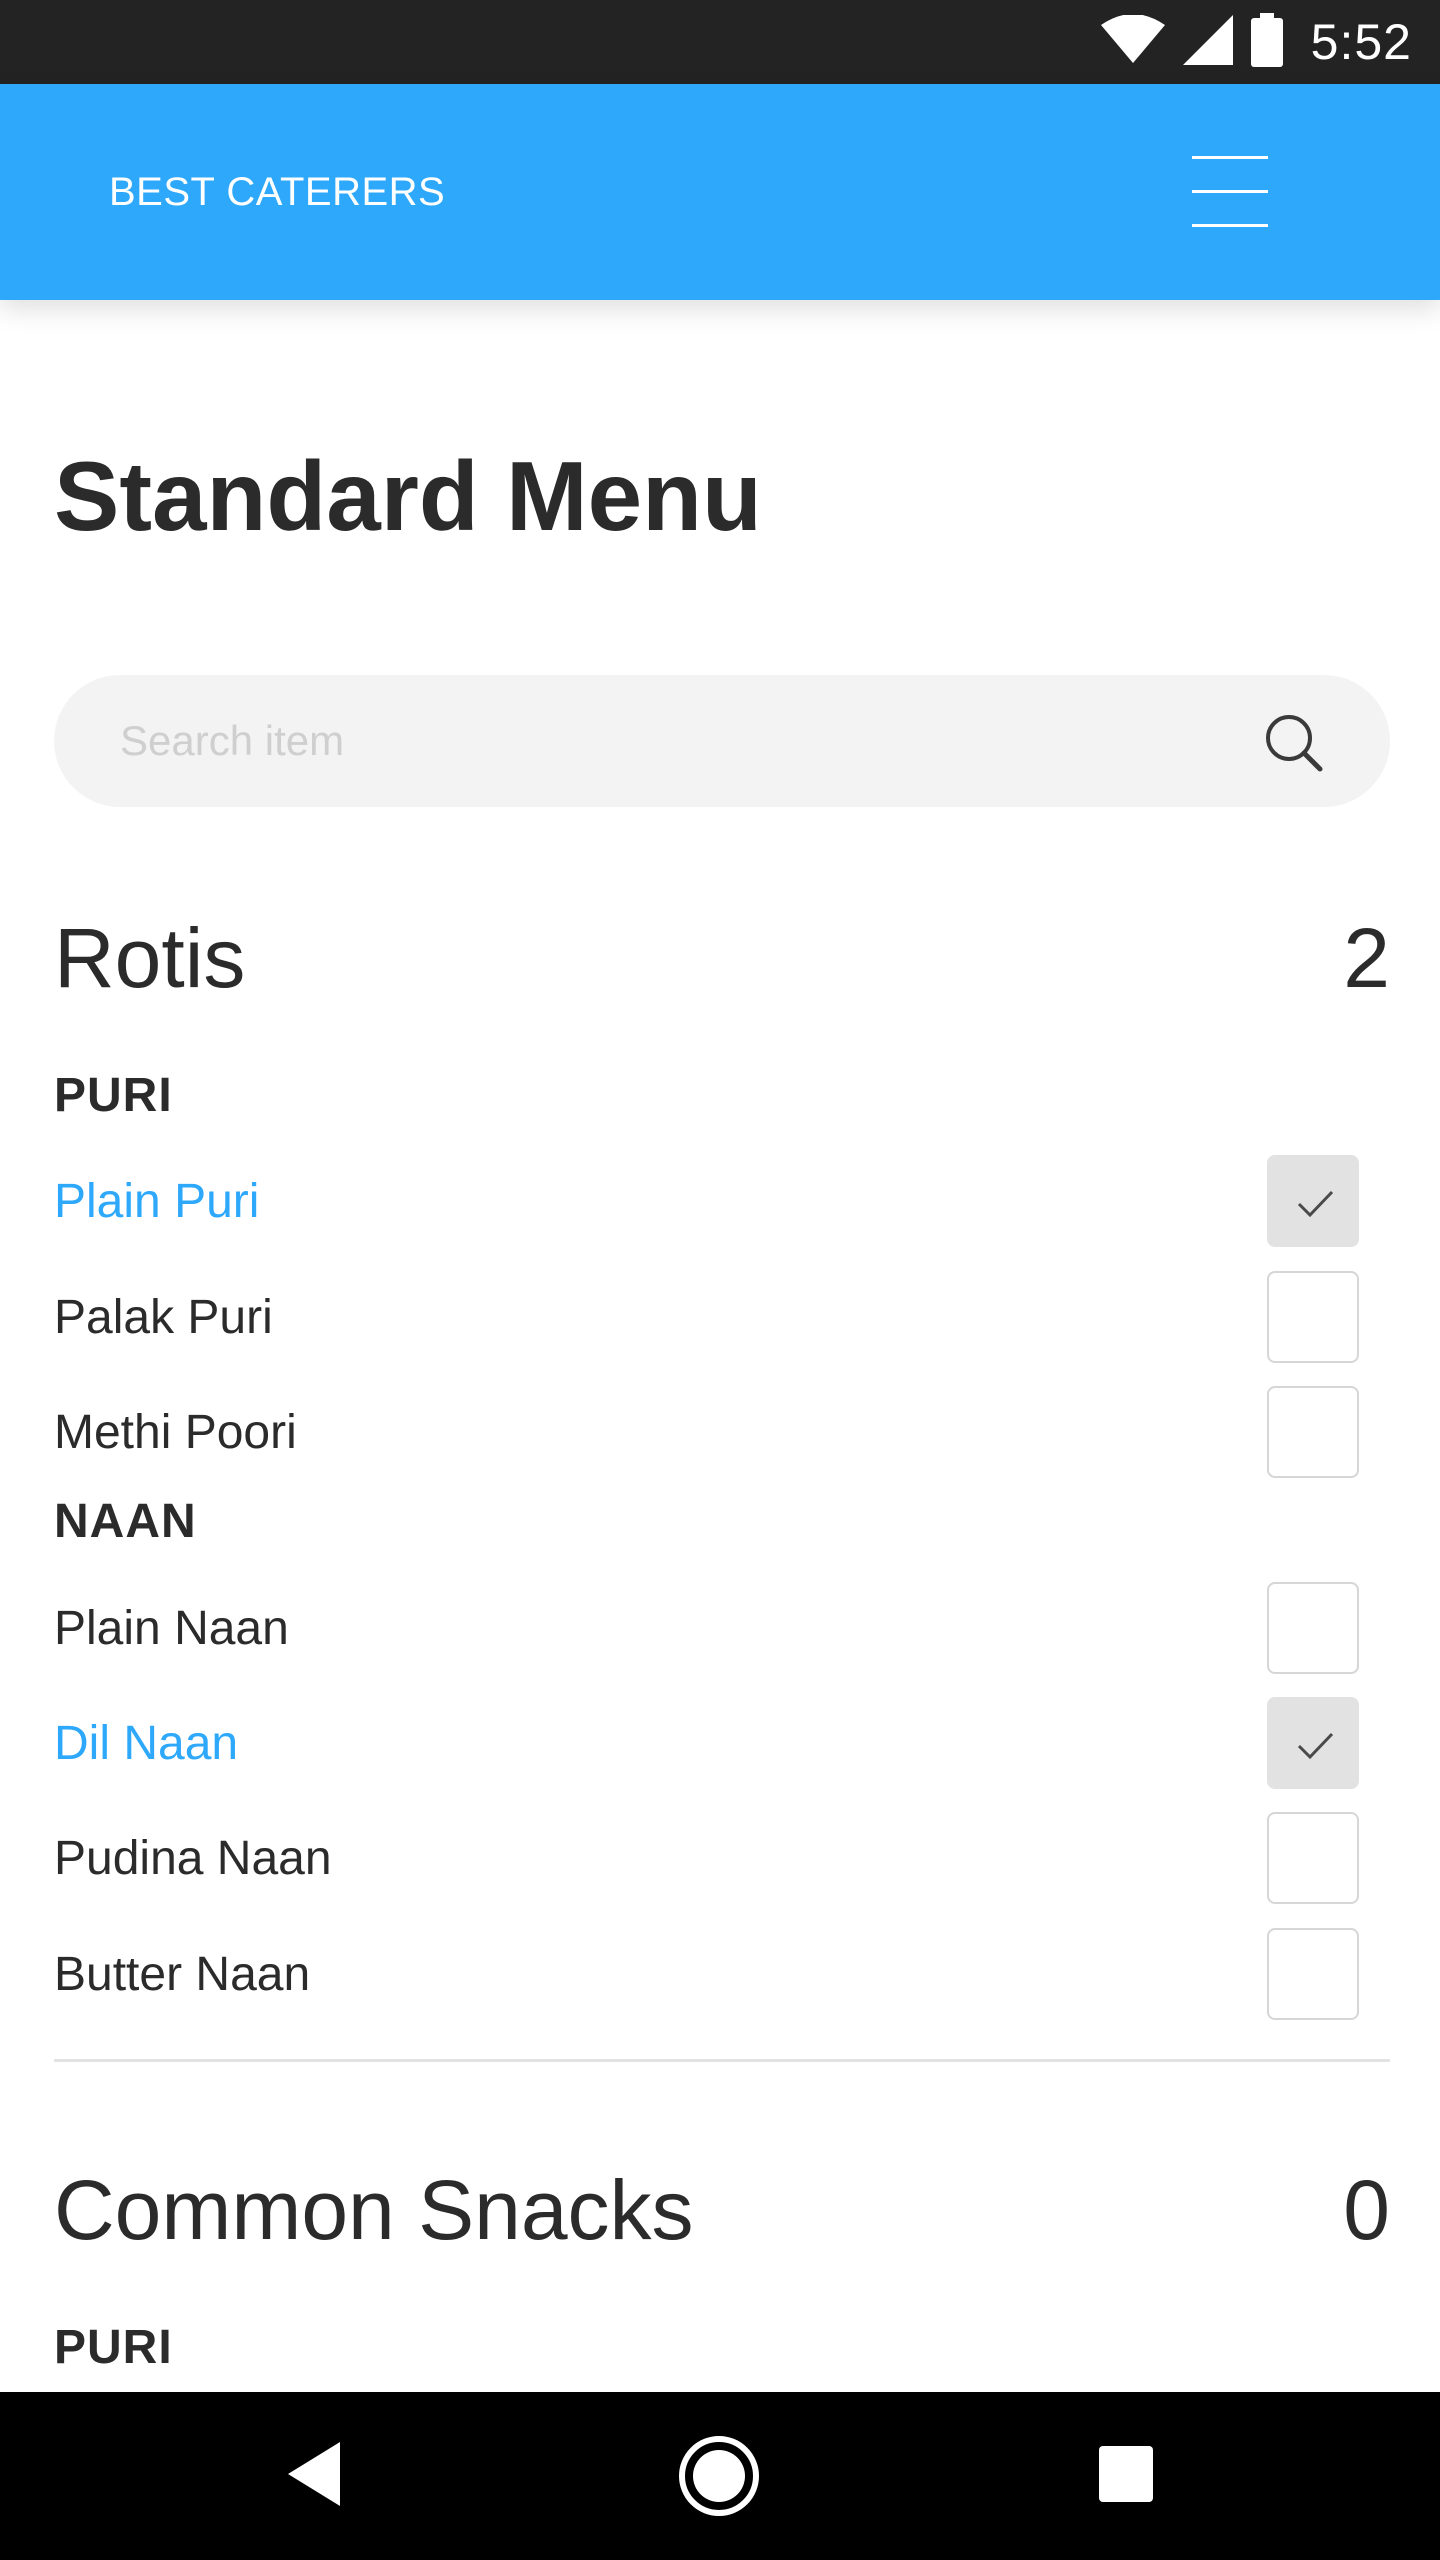 Image resolution: width=1440 pixels, height=2560 pixels. I want to click on menu-item-butter-naan: Butter Naan, so click(722, 1974).